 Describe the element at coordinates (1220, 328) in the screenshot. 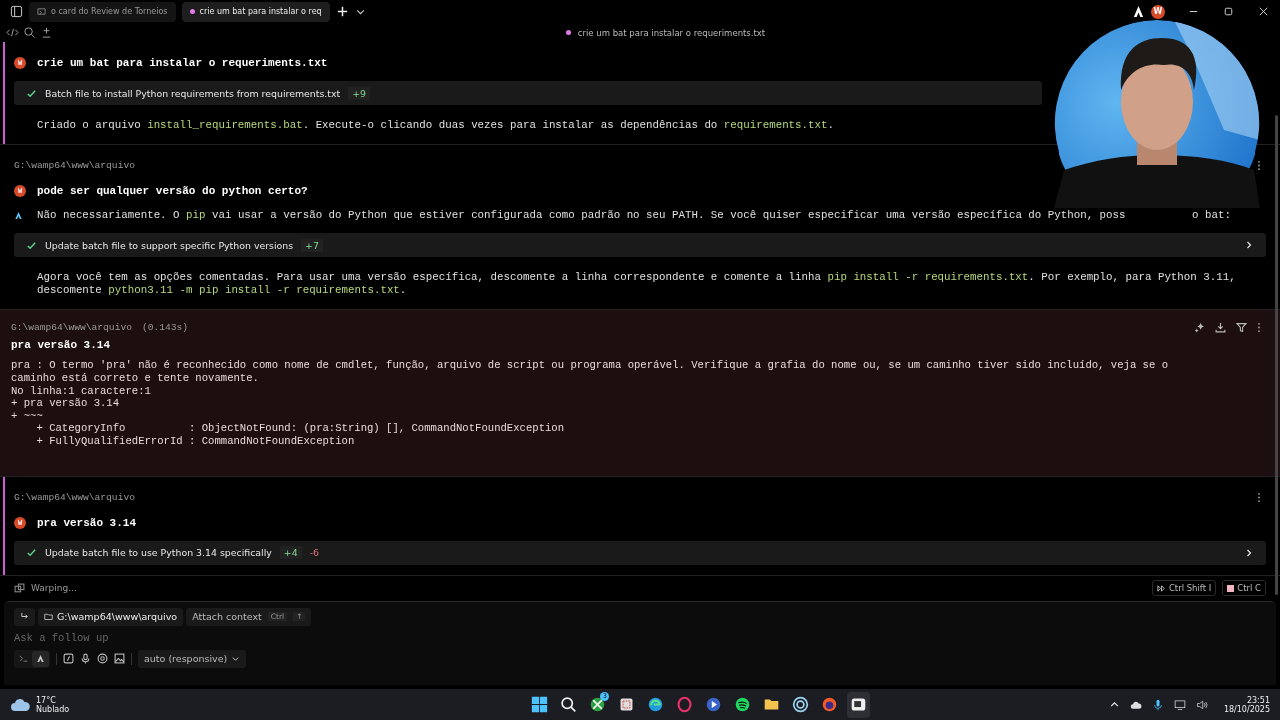

I see `download-icon` at that location.